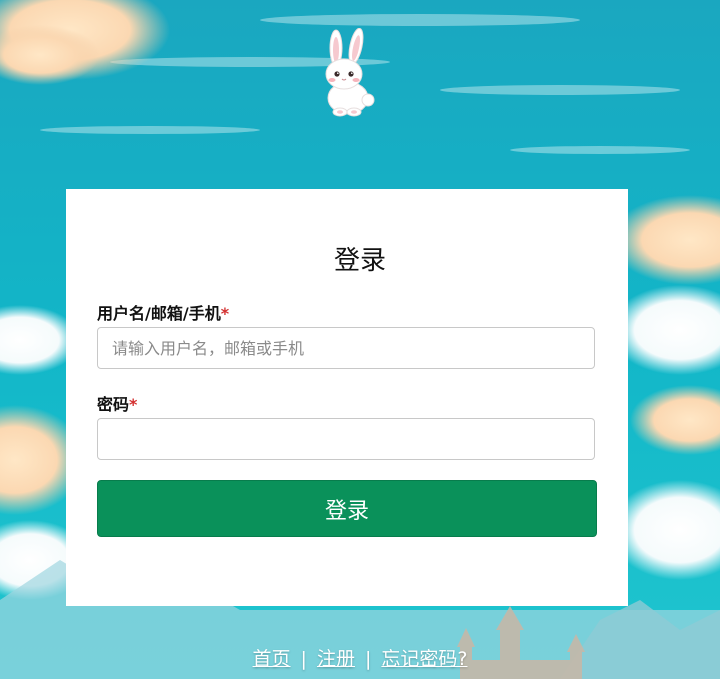 The image size is (720, 679). What do you see at coordinates (133, 404) in the screenshot?
I see `password-required-marker: *` at bounding box center [133, 404].